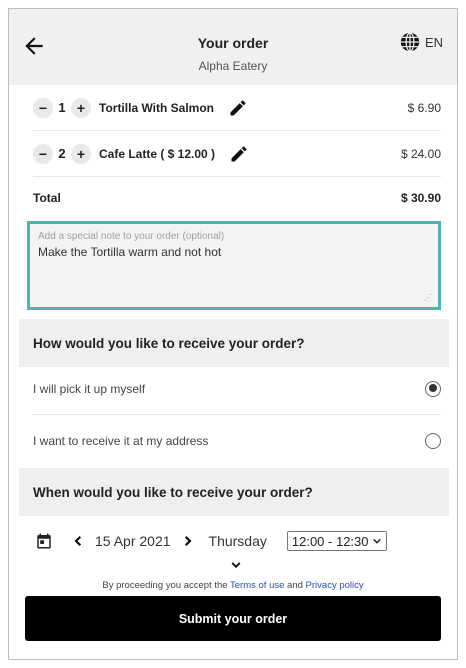 This screenshot has height=668, width=466. What do you see at coordinates (121, 441) in the screenshot?
I see `option-label: I want to receive it at my address` at bounding box center [121, 441].